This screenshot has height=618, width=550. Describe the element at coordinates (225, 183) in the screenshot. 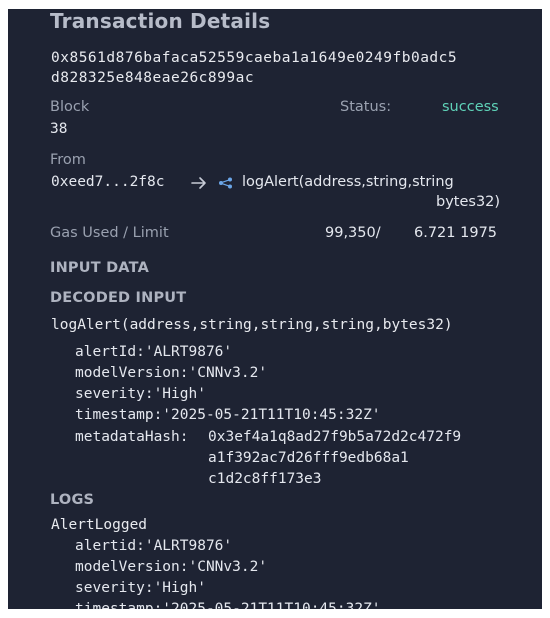

I see `contract-call-icon` at that location.